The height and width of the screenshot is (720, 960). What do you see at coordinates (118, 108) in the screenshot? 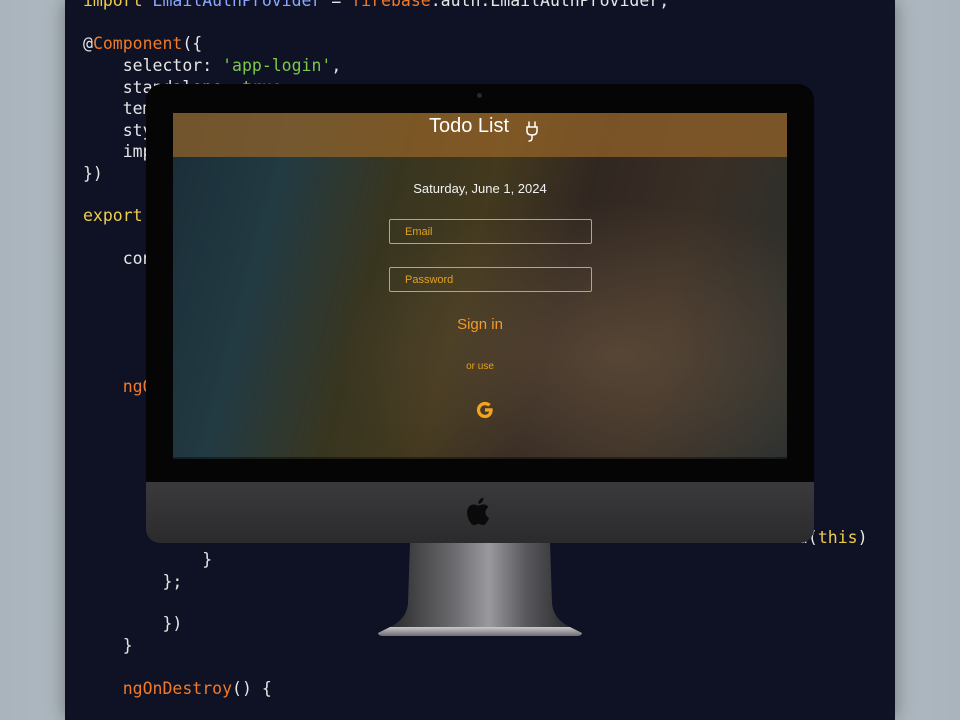
I see `code-line-template: tem` at bounding box center [118, 108].